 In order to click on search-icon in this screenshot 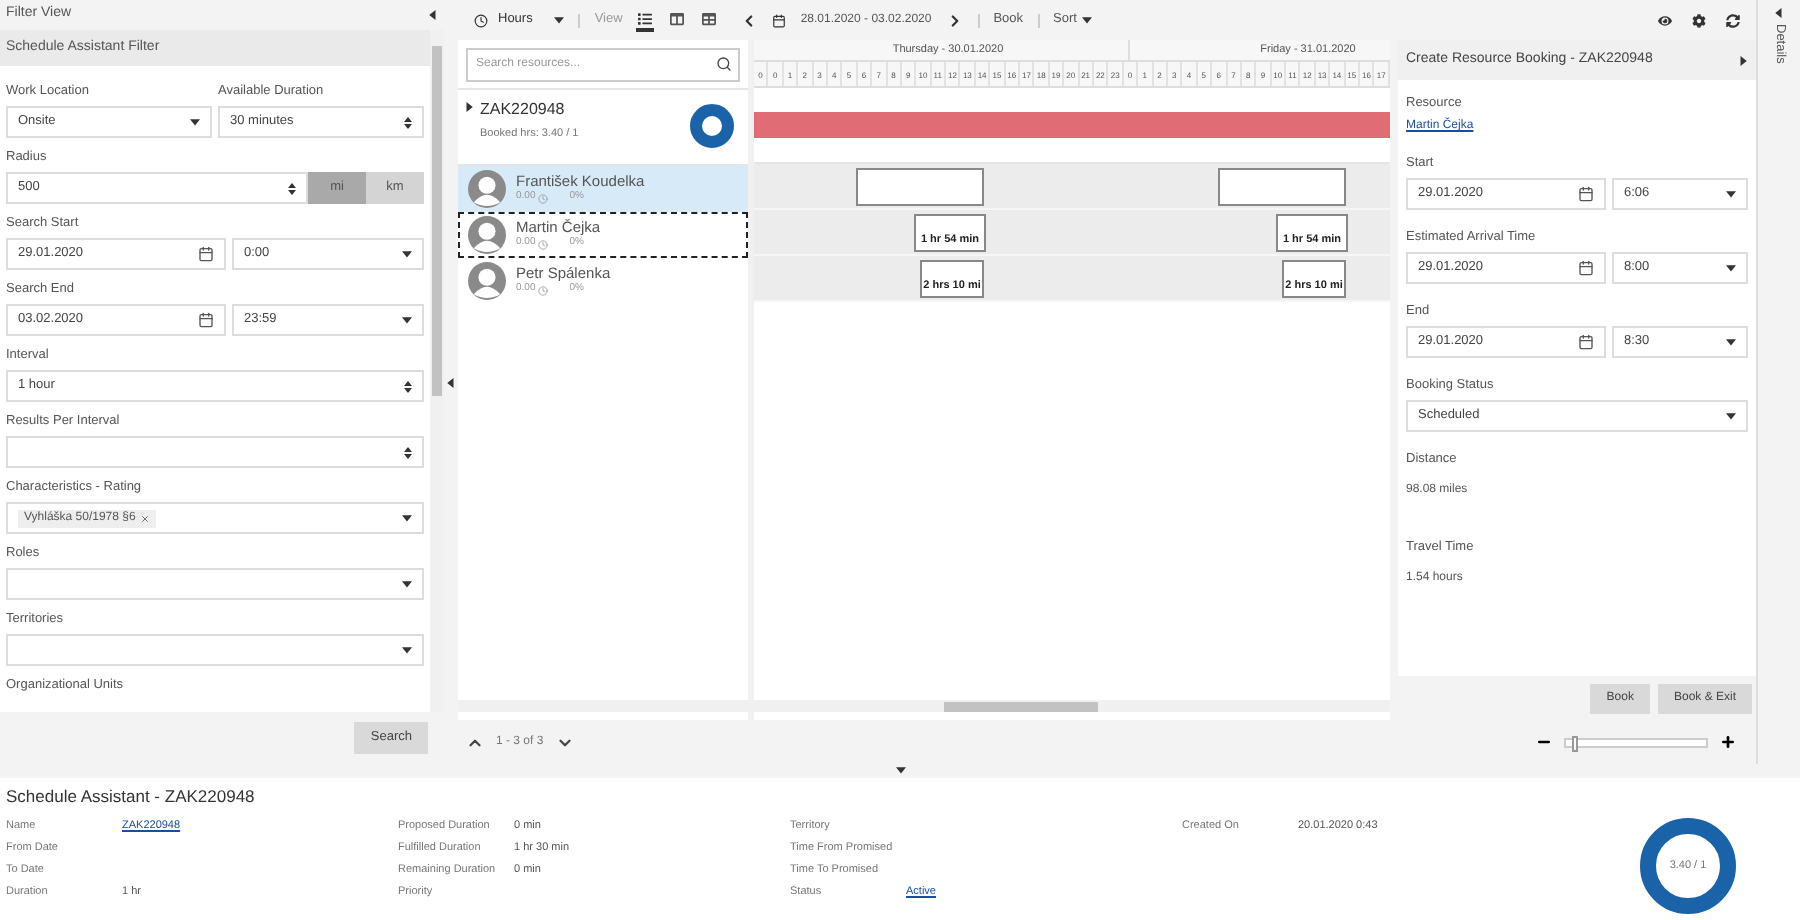, I will do `click(724, 64)`.